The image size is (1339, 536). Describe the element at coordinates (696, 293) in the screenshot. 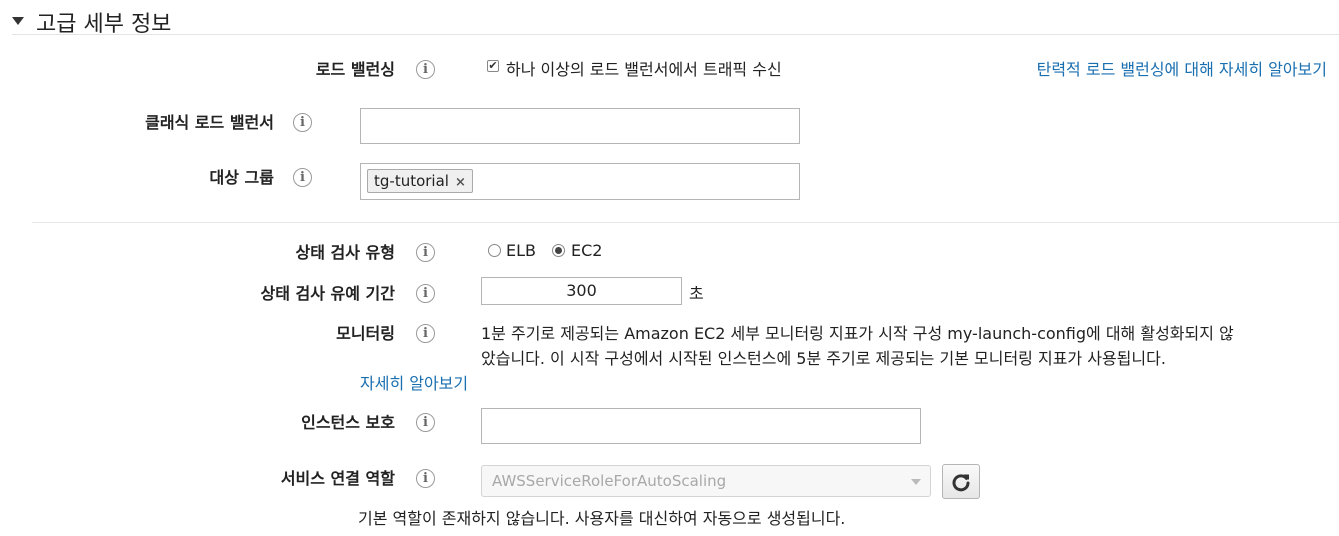

I see `grace-period-unit: 초` at that location.